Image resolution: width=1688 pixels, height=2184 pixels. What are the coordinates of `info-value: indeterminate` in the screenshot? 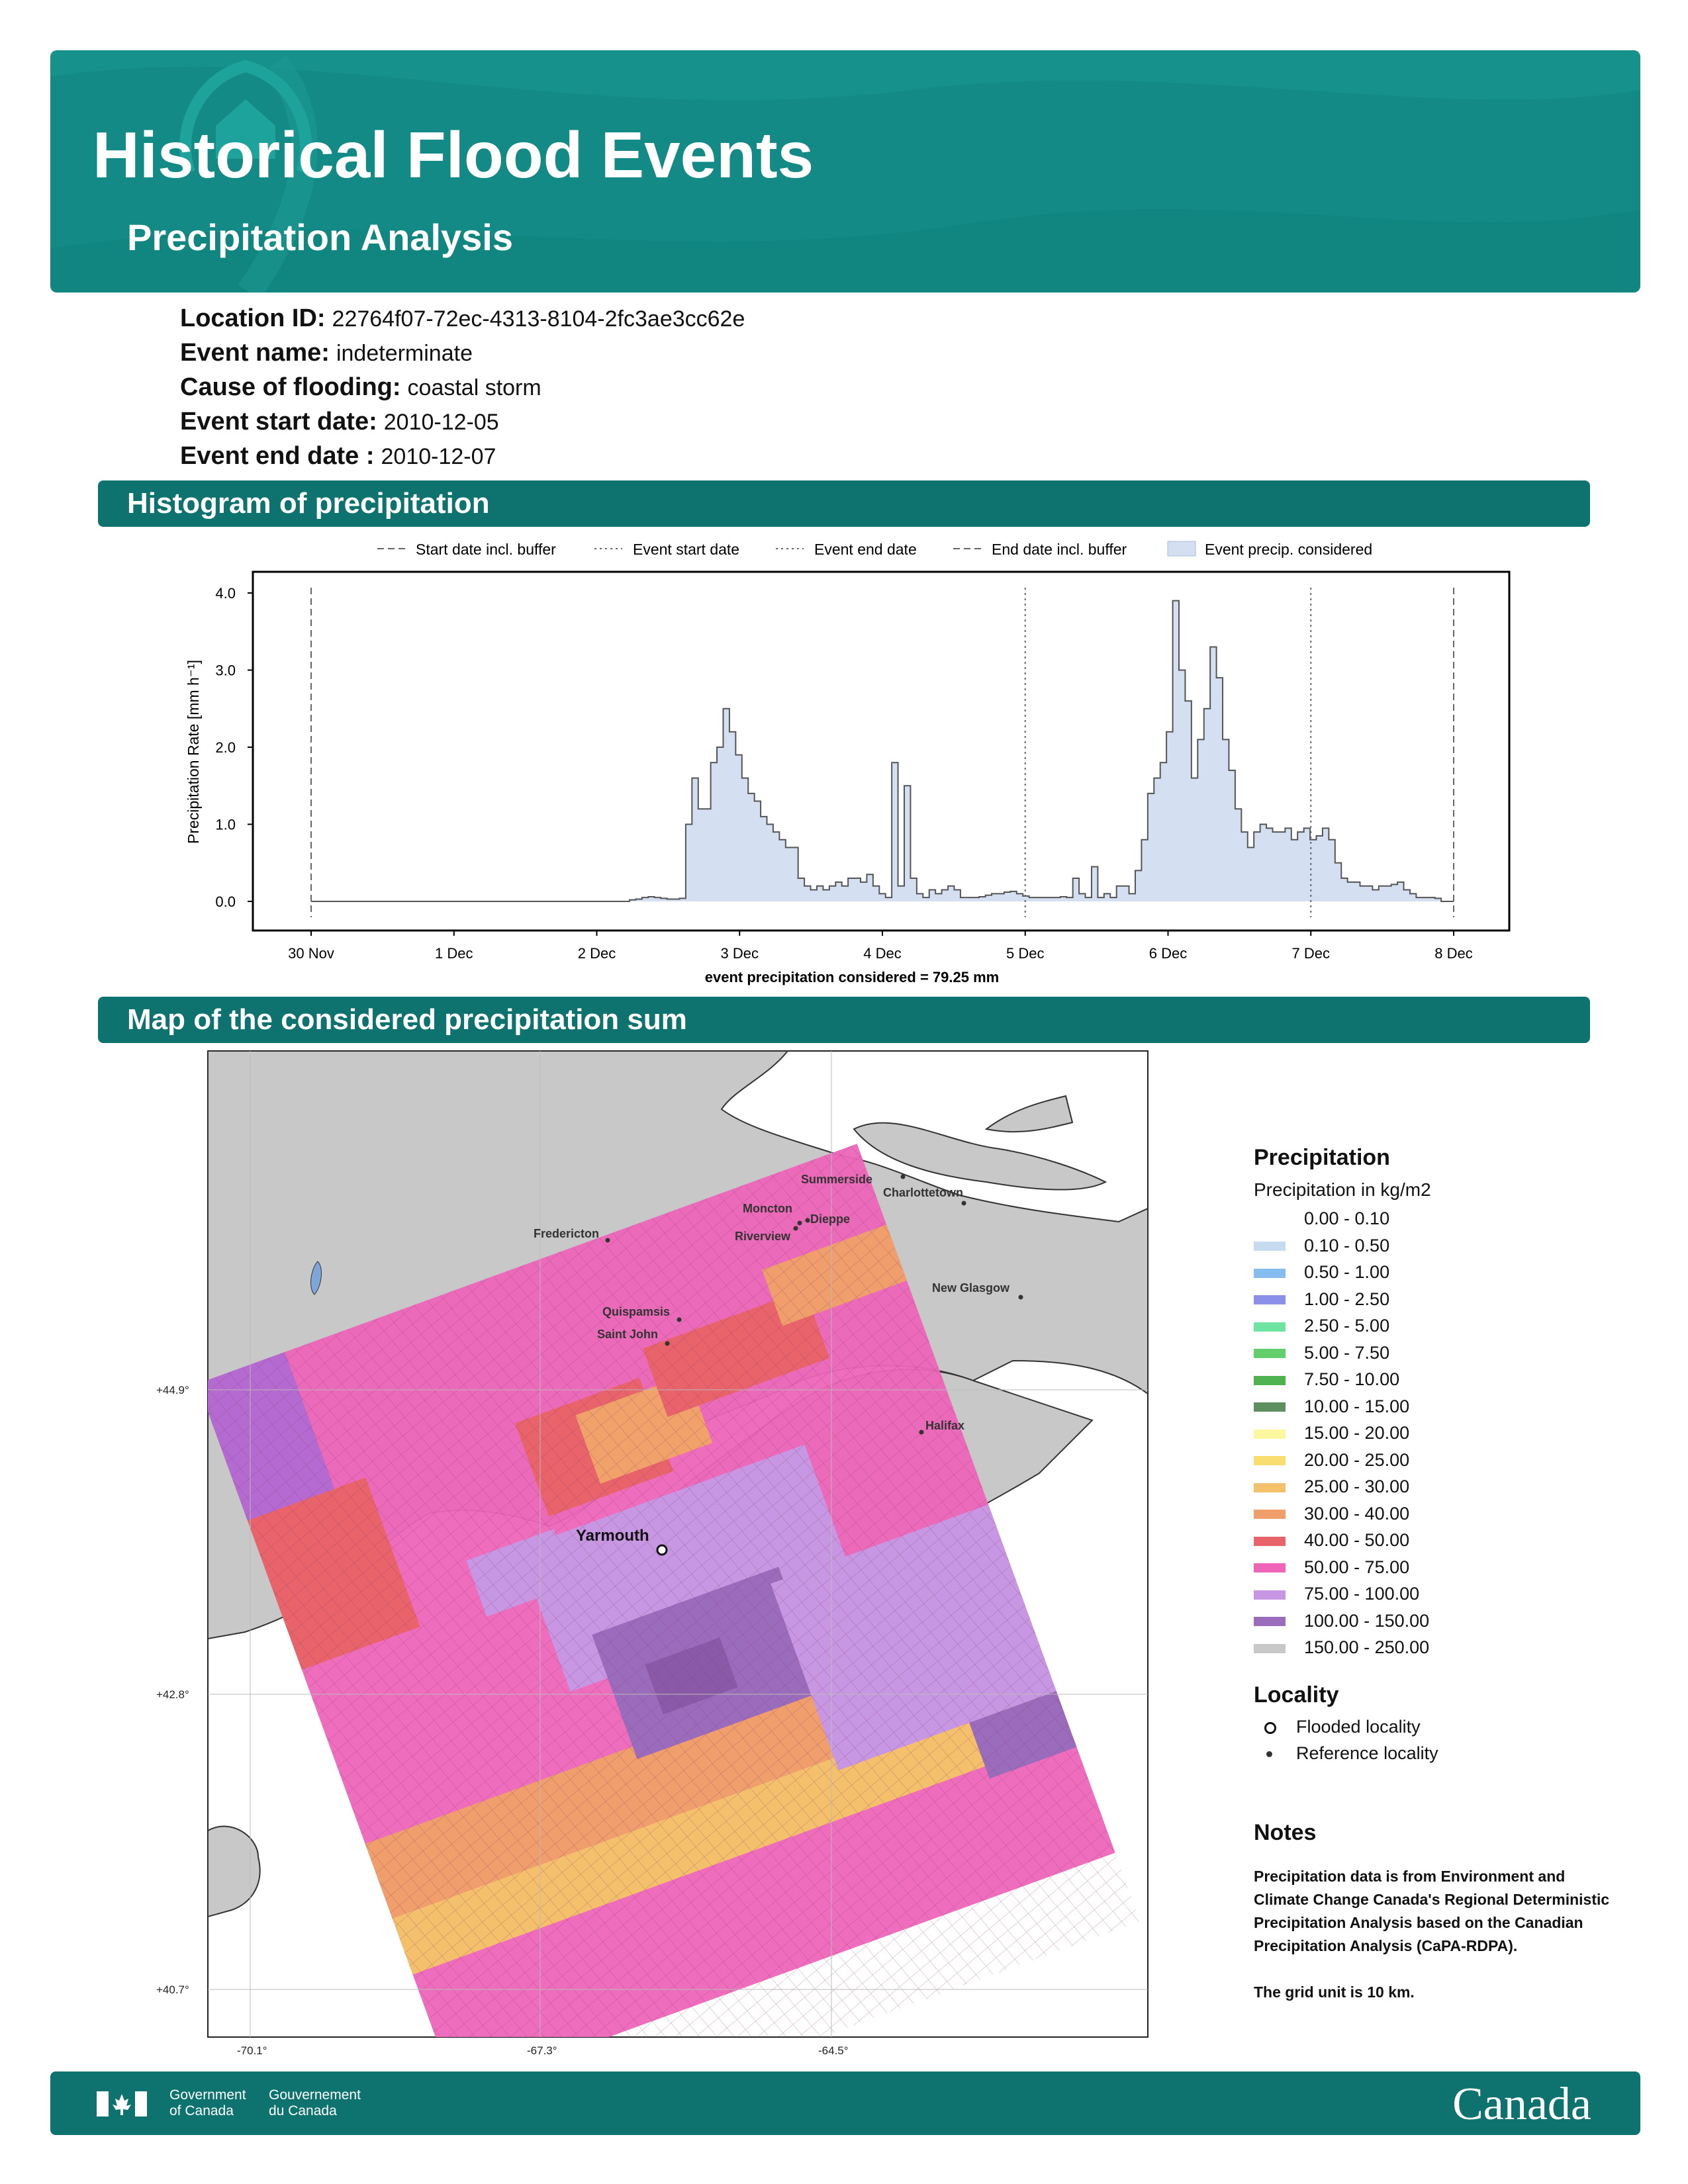 It's located at (405, 353).